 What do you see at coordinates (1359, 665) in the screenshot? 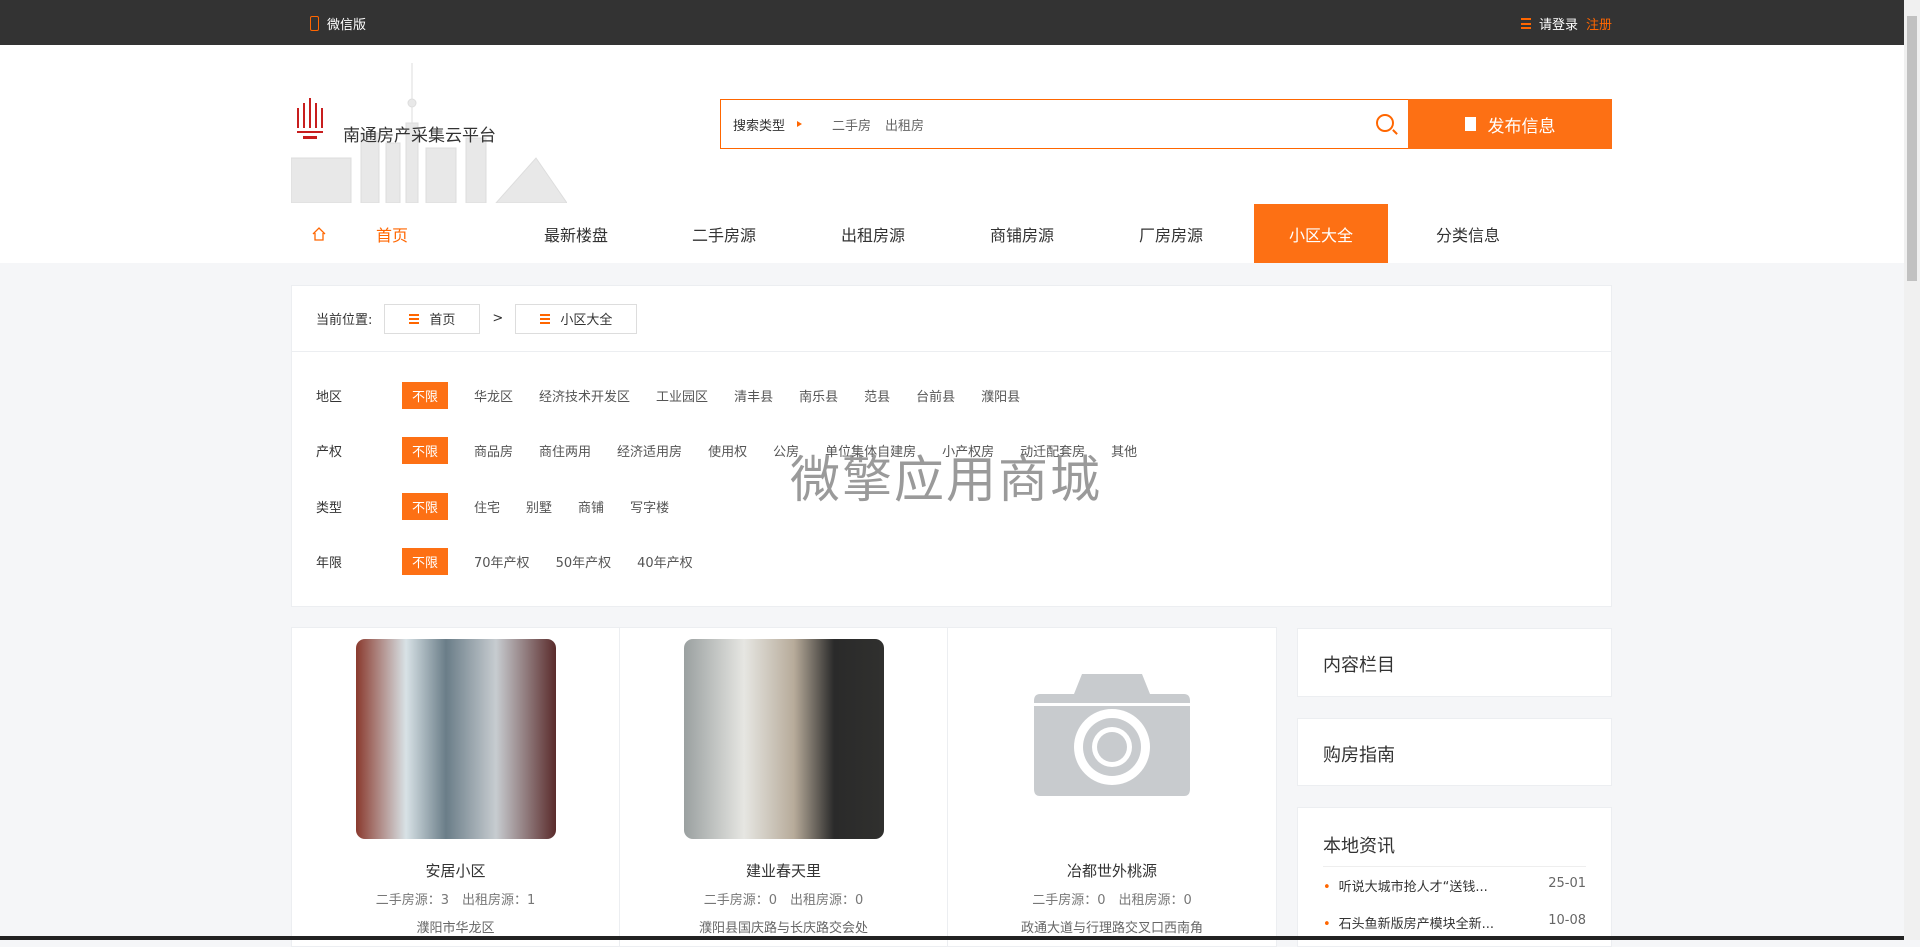
I see `sidebar-heading: 内容栏目` at bounding box center [1359, 665].